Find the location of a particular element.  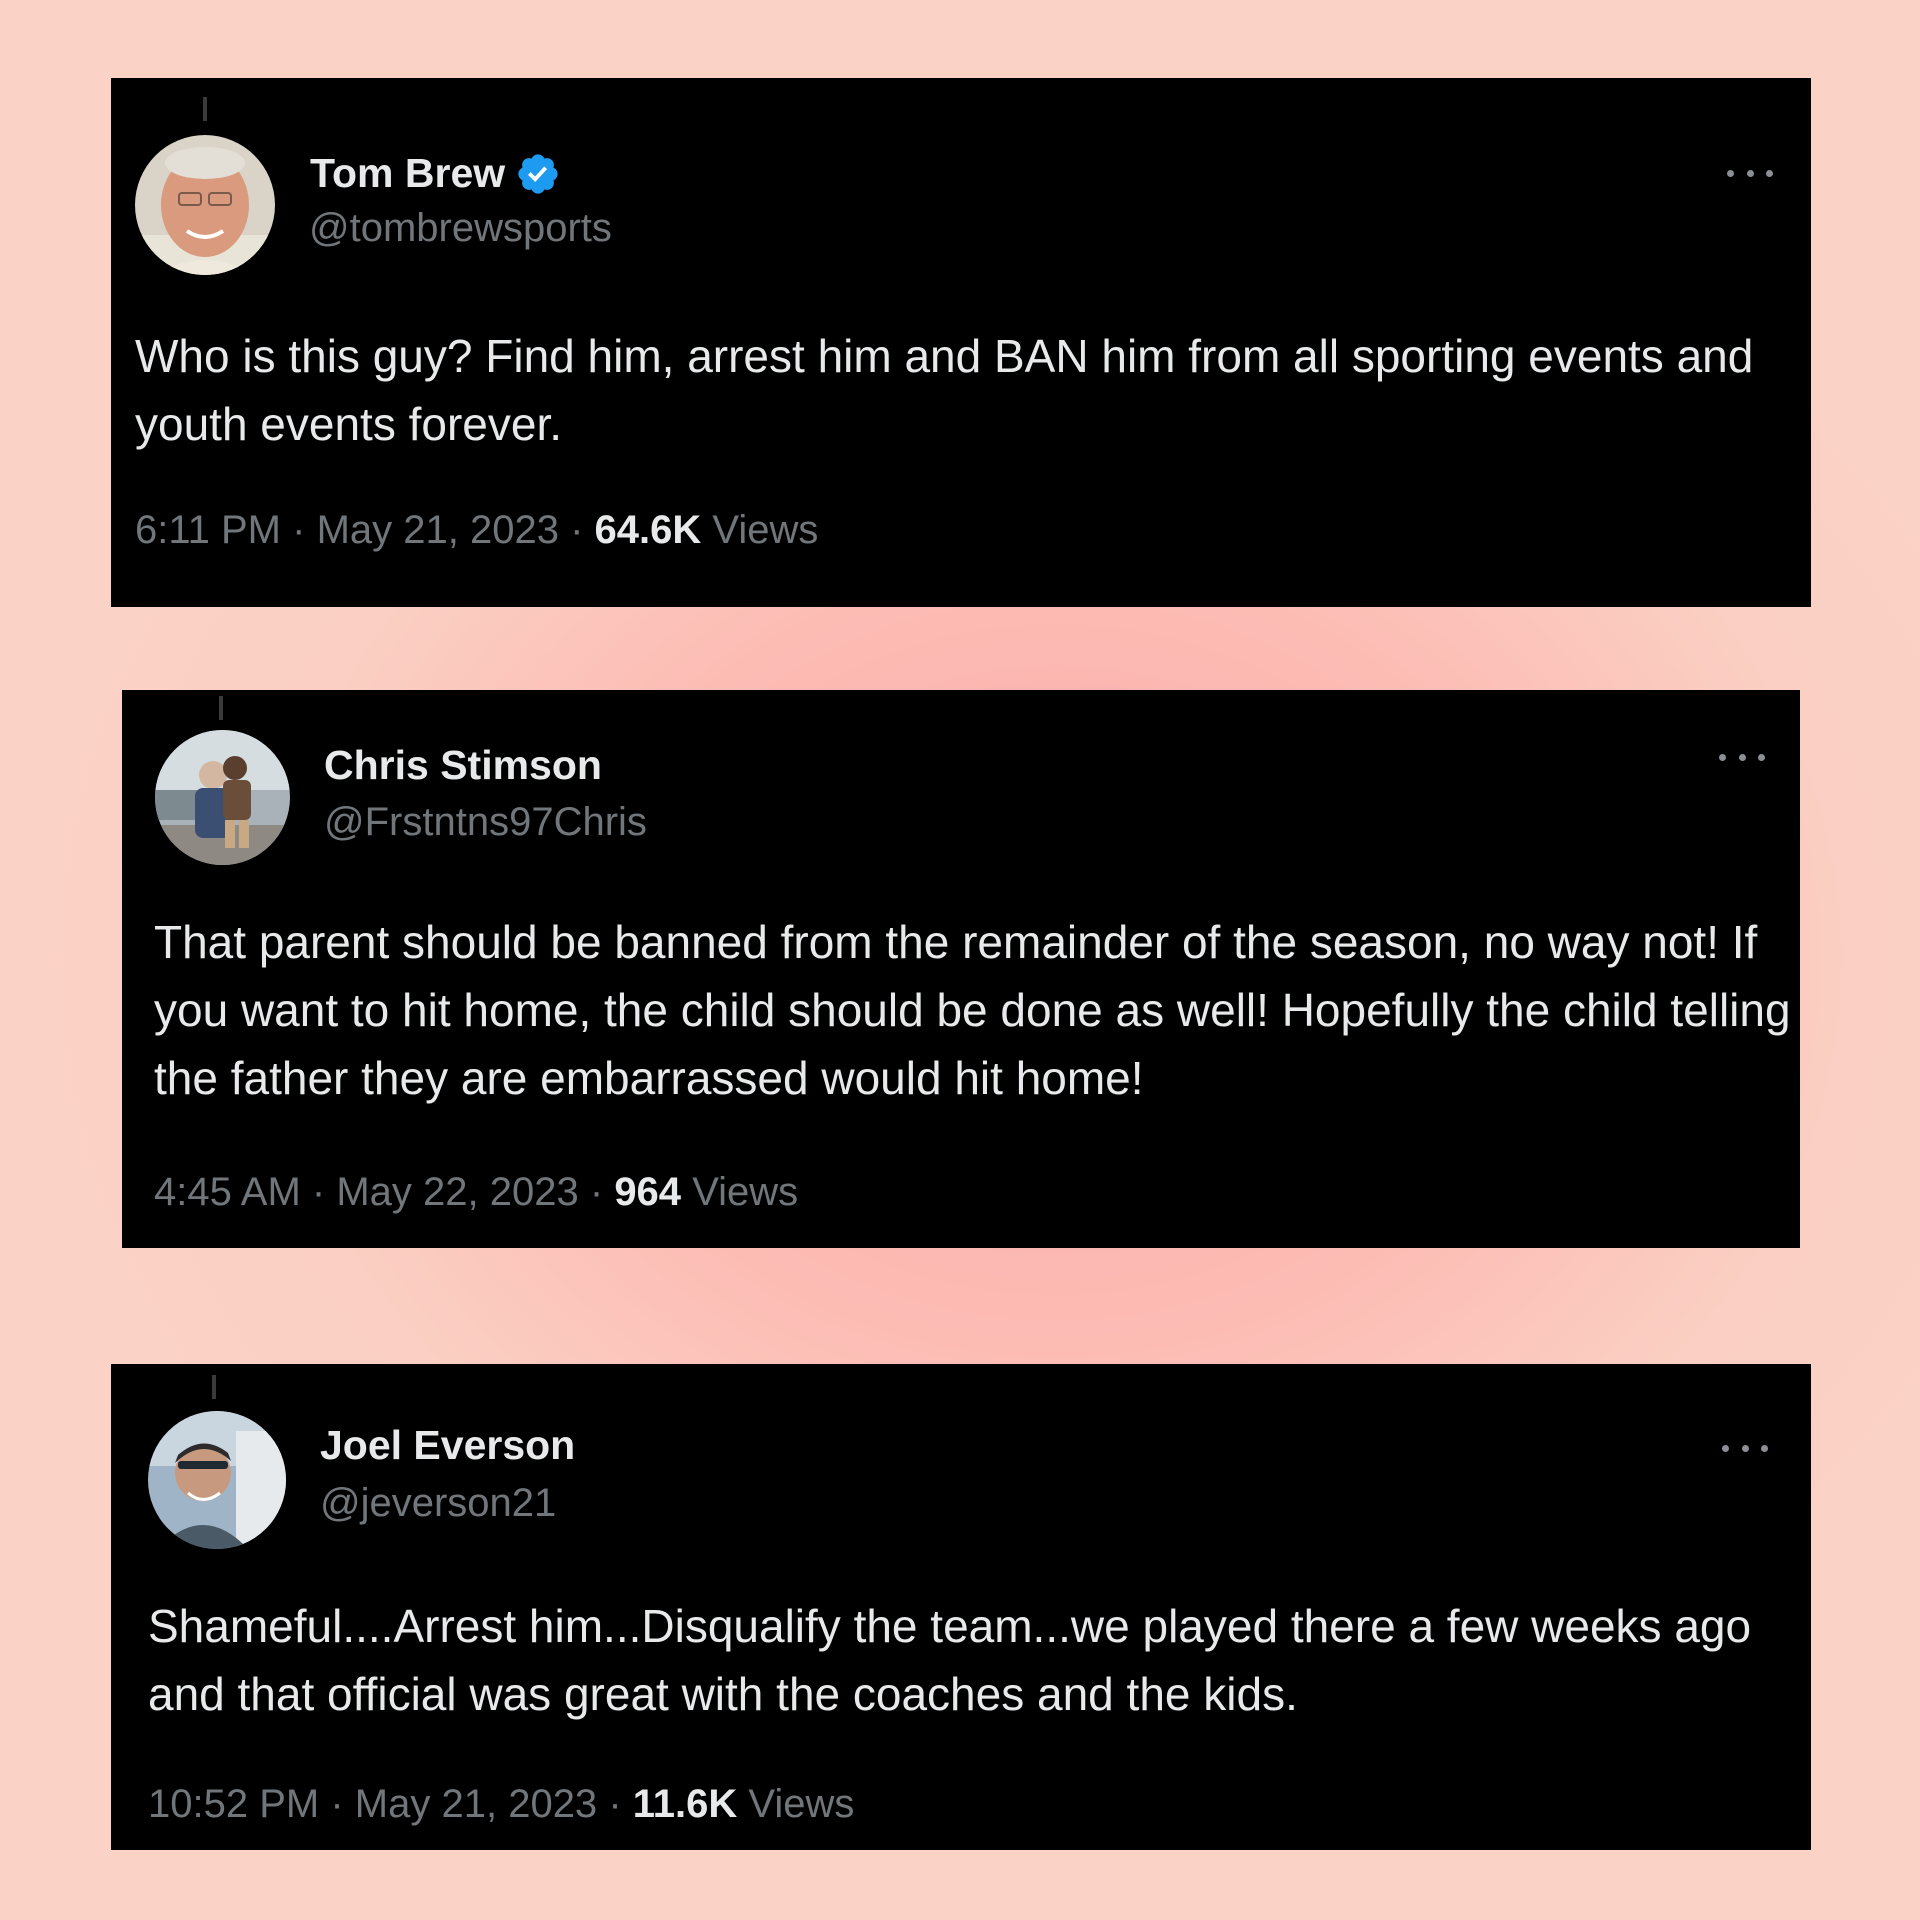

author-name-text: Joel Everson is located at coordinates (448, 1445).